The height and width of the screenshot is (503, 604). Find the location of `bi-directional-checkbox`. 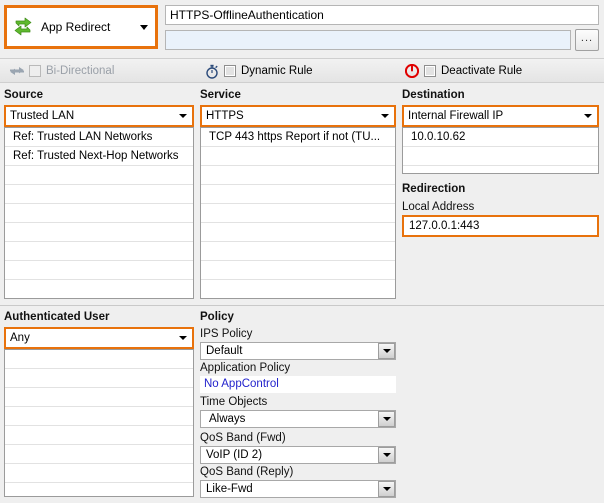

bi-directional-checkbox is located at coordinates (35, 71).